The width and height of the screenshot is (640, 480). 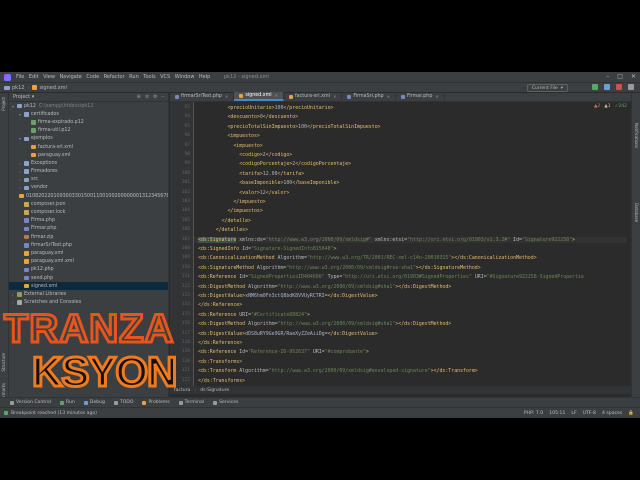 What do you see at coordinates (88, 188) in the screenshot?
I see `tree-item: › vendor` at bounding box center [88, 188].